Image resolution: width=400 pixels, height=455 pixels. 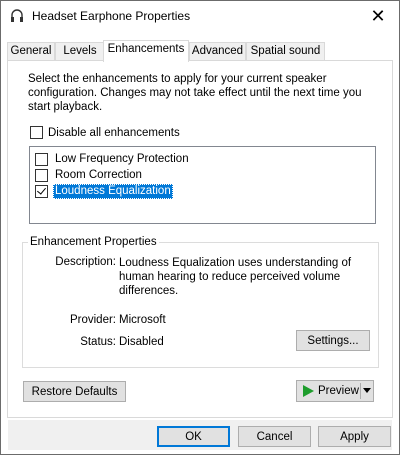 What do you see at coordinates (230, 277) in the screenshot?
I see `description-line: human hearing to reduce perceived volume` at bounding box center [230, 277].